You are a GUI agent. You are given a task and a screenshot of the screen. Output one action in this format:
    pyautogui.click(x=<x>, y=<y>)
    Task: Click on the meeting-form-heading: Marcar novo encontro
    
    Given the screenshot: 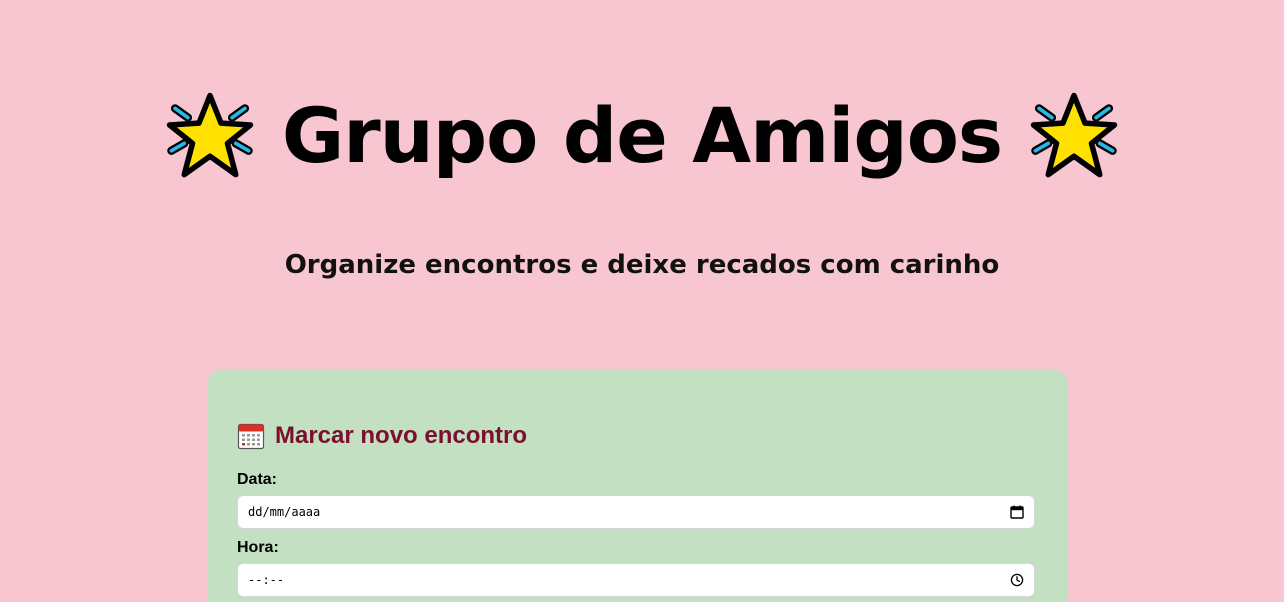 What is the action you would take?
    pyautogui.click(x=382, y=436)
    